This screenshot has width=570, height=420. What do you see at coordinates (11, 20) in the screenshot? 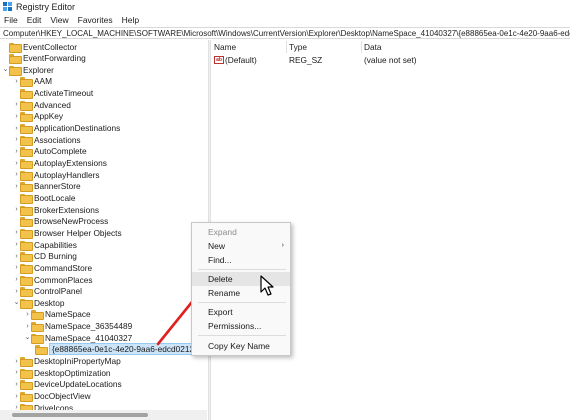
I see `menu-file: File` at bounding box center [11, 20].